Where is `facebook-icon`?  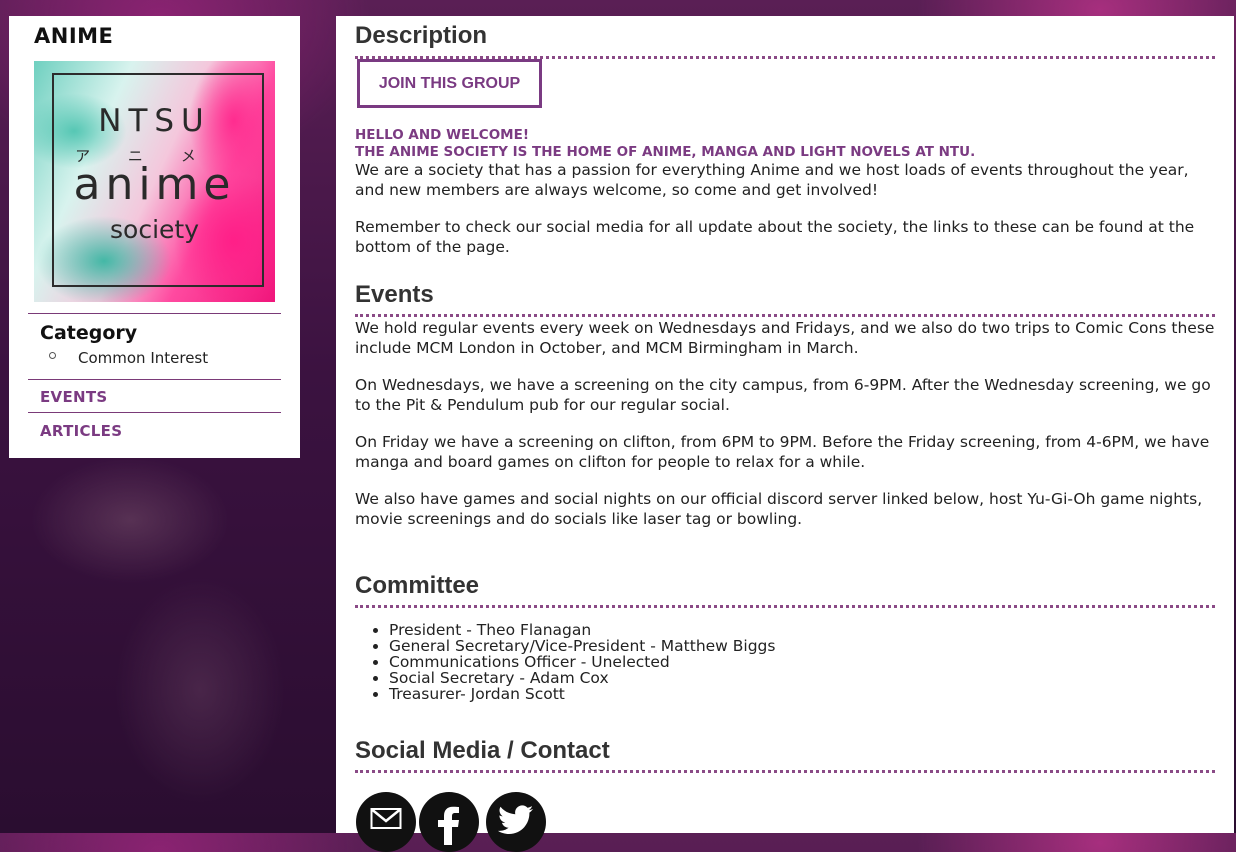 facebook-icon is located at coordinates (448, 825).